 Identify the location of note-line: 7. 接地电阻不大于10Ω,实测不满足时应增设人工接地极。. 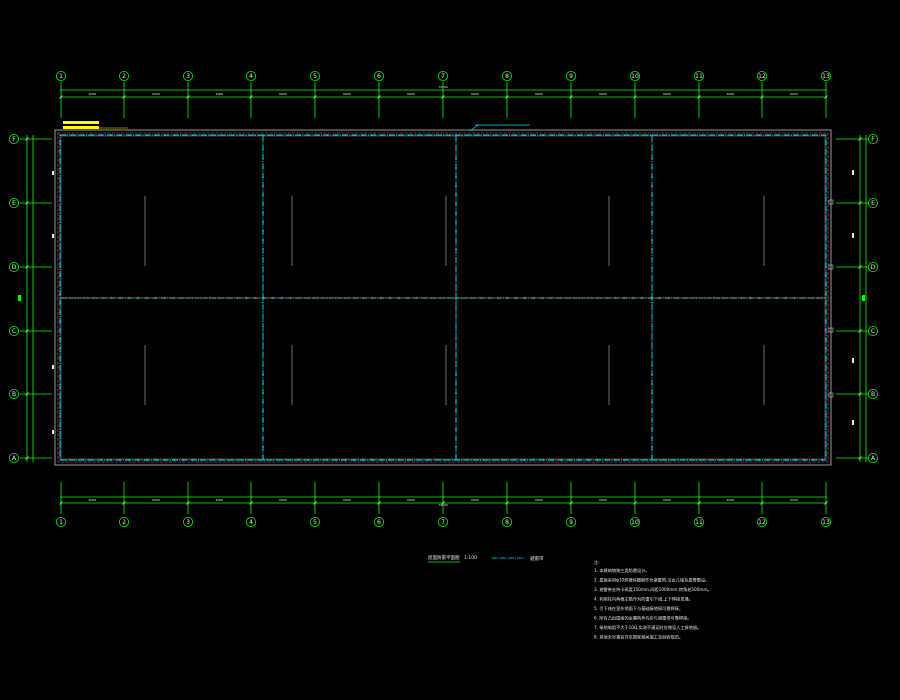
(647, 627).